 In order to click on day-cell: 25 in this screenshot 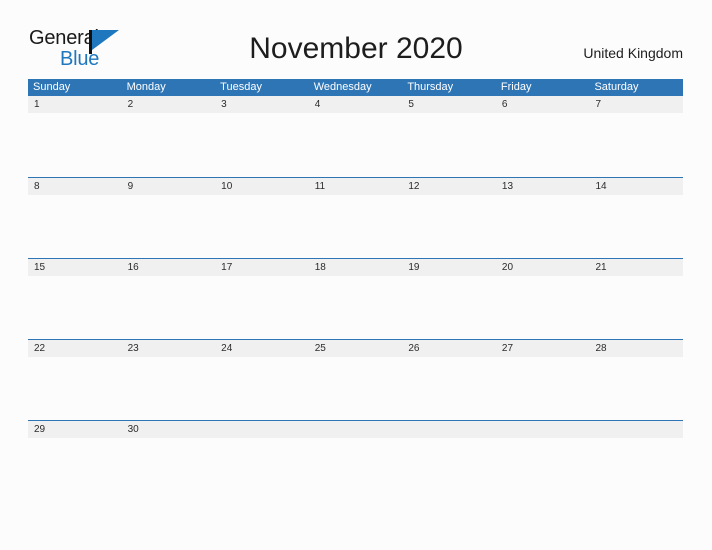, I will do `click(356, 348)`.